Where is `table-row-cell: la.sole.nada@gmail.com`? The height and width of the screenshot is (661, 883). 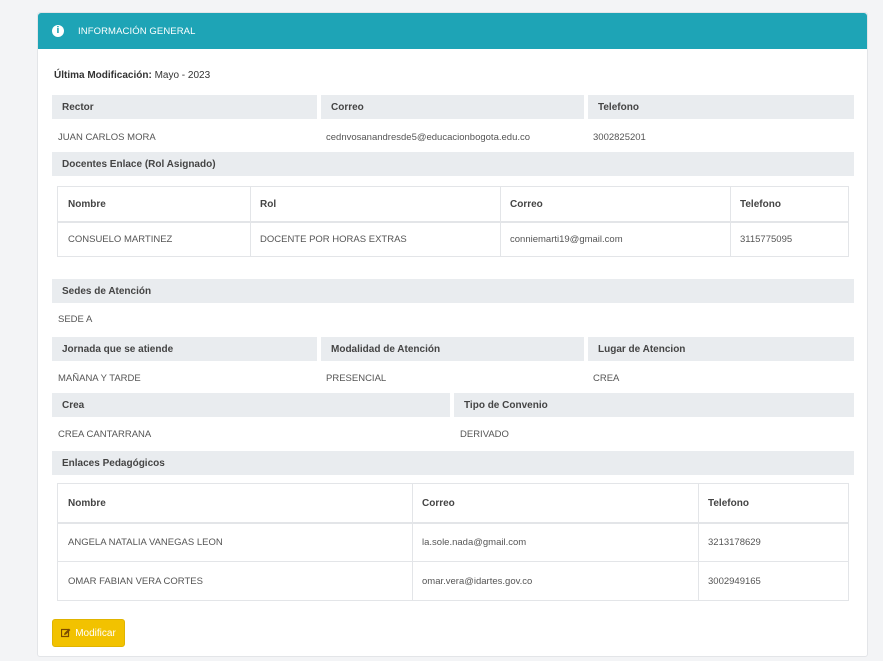 table-row-cell: la.sole.nada@gmail.com is located at coordinates (474, 542).